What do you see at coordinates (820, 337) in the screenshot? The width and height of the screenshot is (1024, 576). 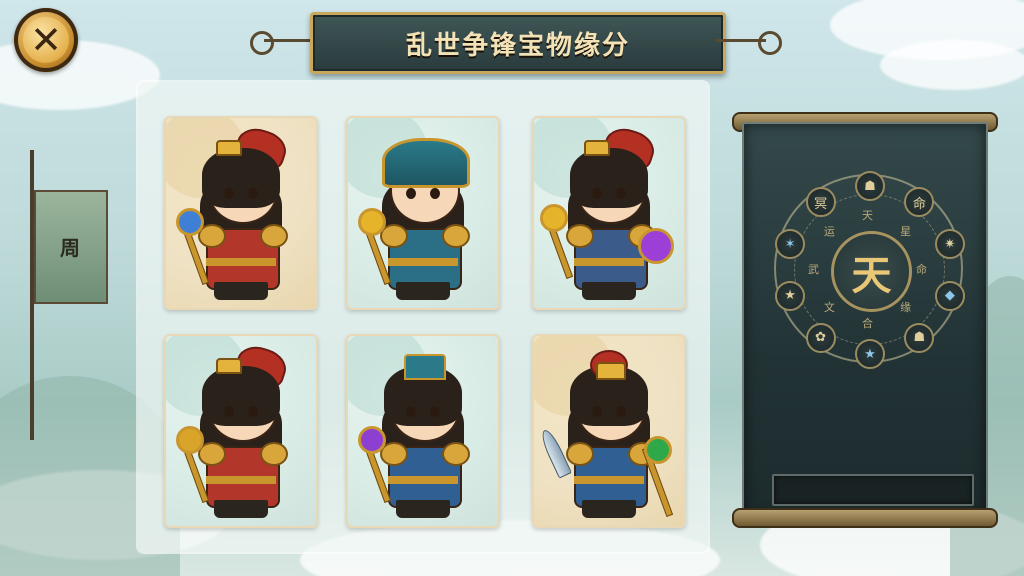 I see `fate-node: ✿` at bounding box center [820, 337].